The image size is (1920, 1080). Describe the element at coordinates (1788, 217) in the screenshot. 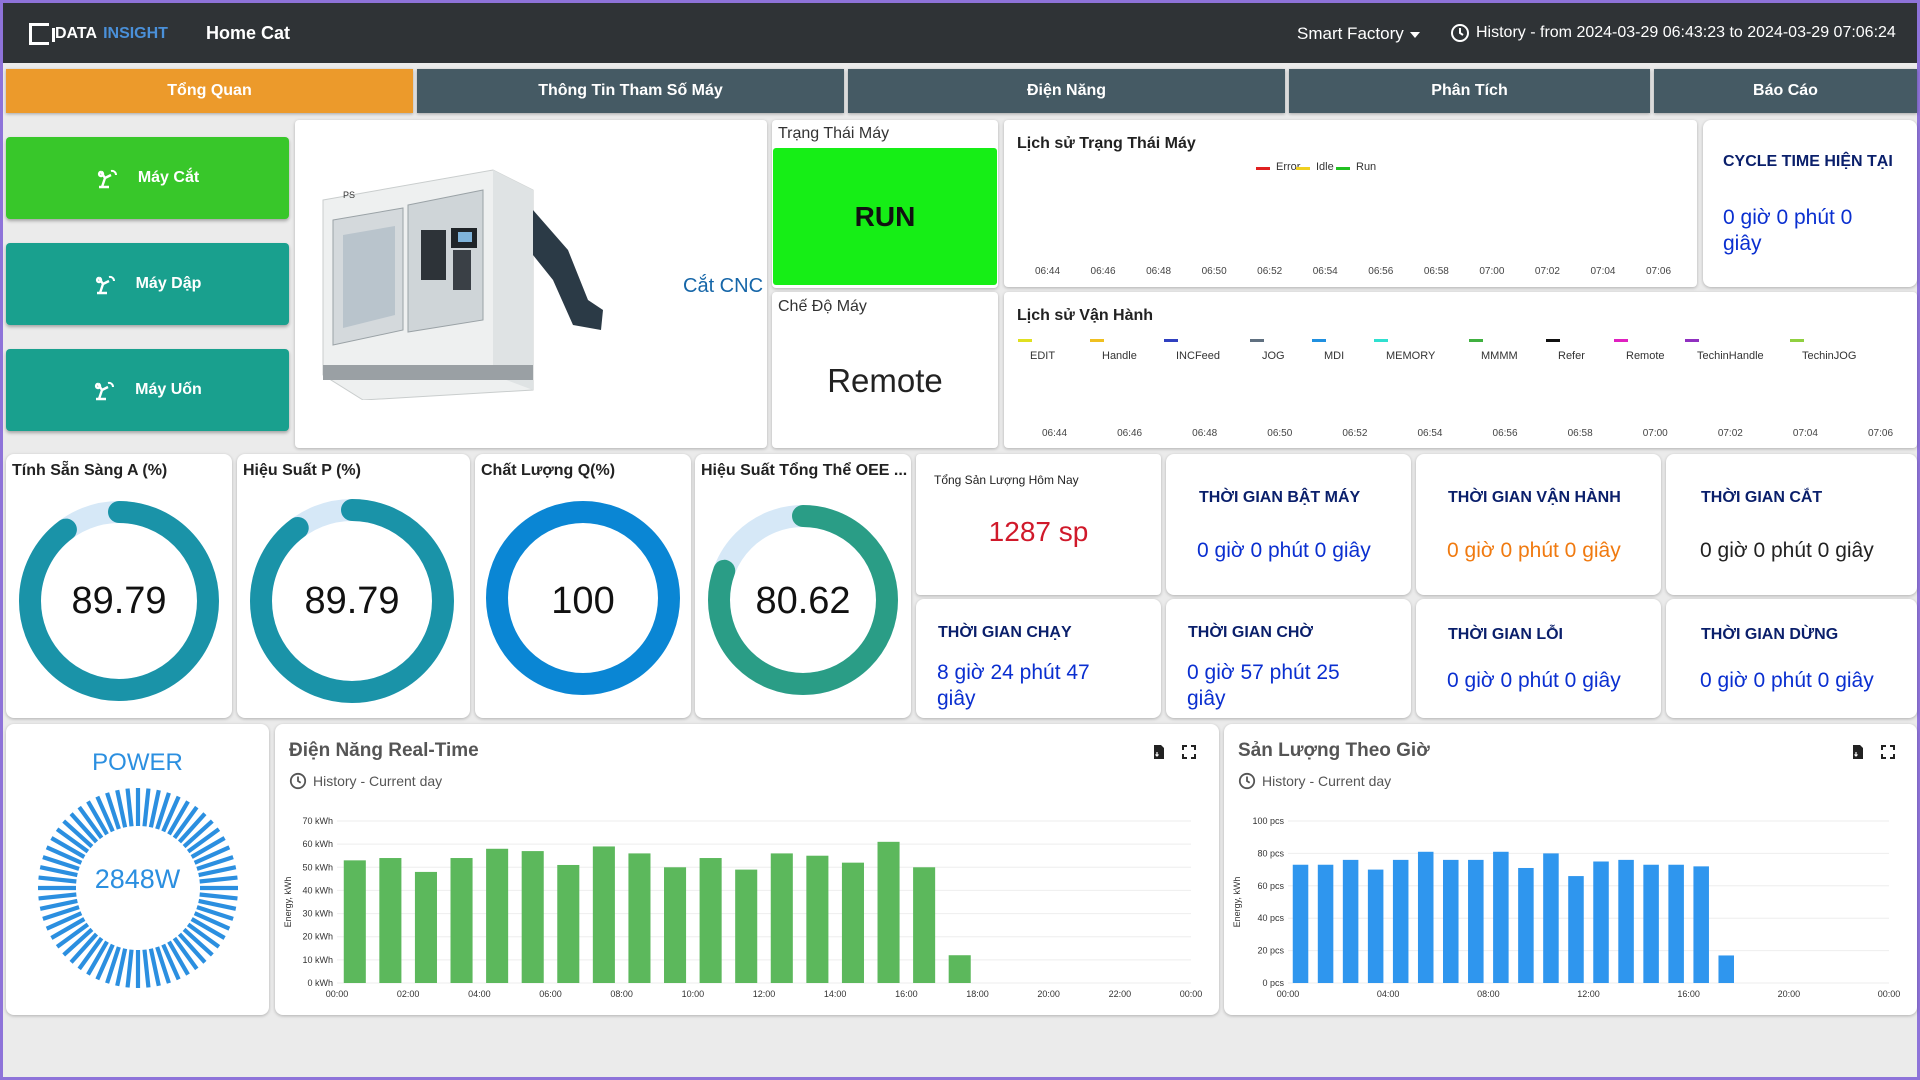

I see `cycle-time-value-line1: 0 giờ 0 phút 0` at that location.